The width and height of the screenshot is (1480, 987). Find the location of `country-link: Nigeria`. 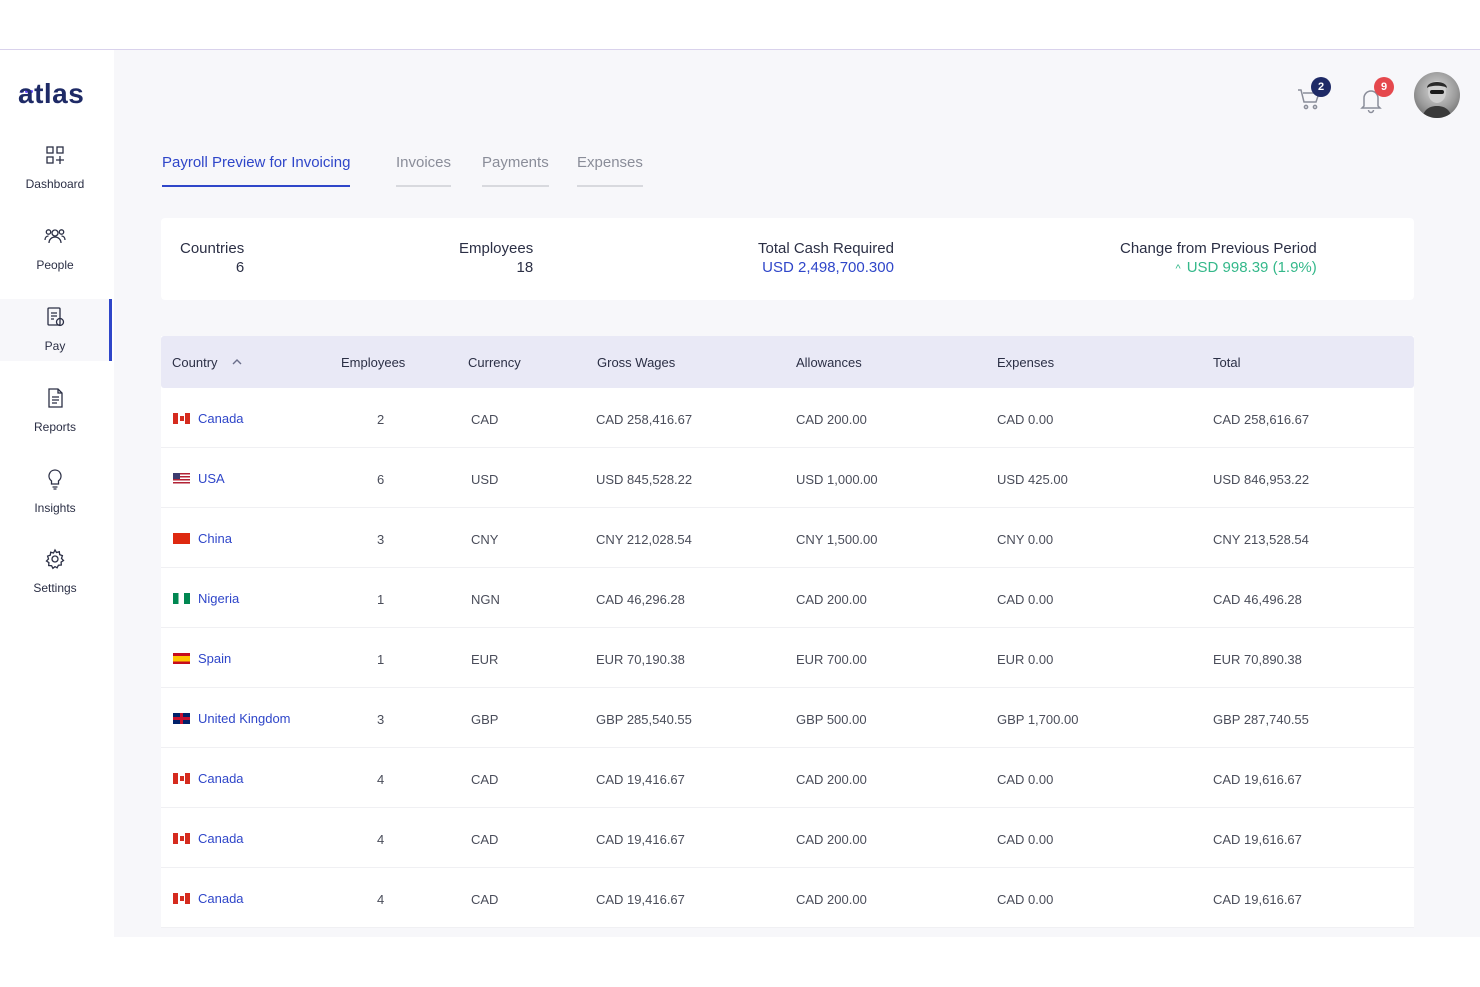

country-link: Nigeria is located at coordinates (206, 598).